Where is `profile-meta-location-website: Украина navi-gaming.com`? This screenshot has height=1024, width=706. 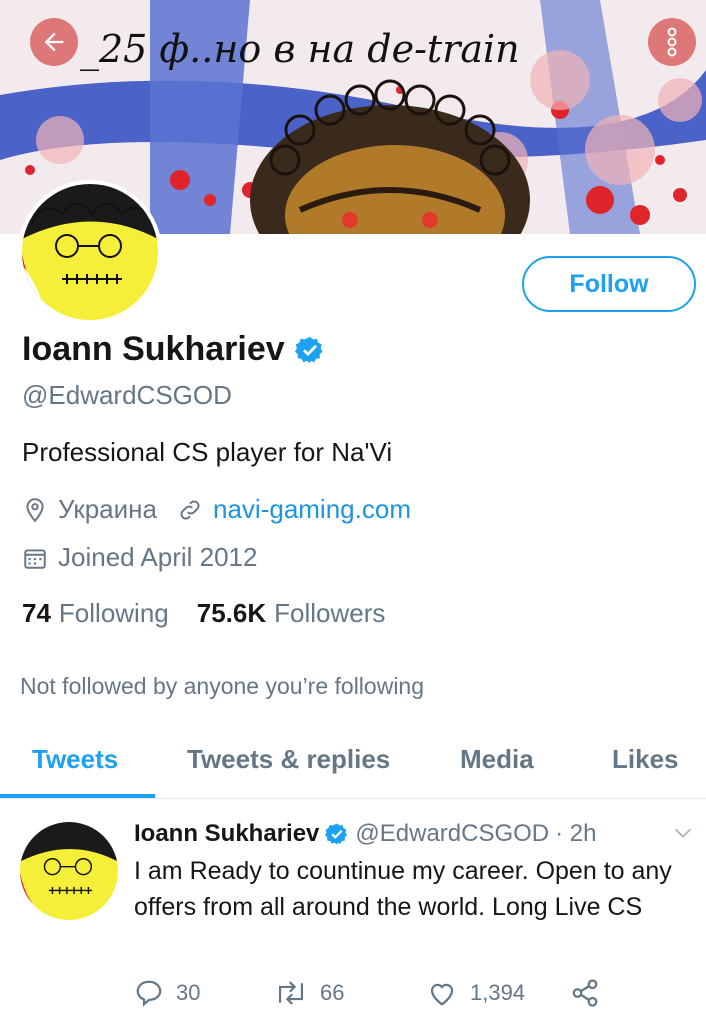
profile-meta-location-website: Украина navi-gaming.com is located at coordinates (216, 509).